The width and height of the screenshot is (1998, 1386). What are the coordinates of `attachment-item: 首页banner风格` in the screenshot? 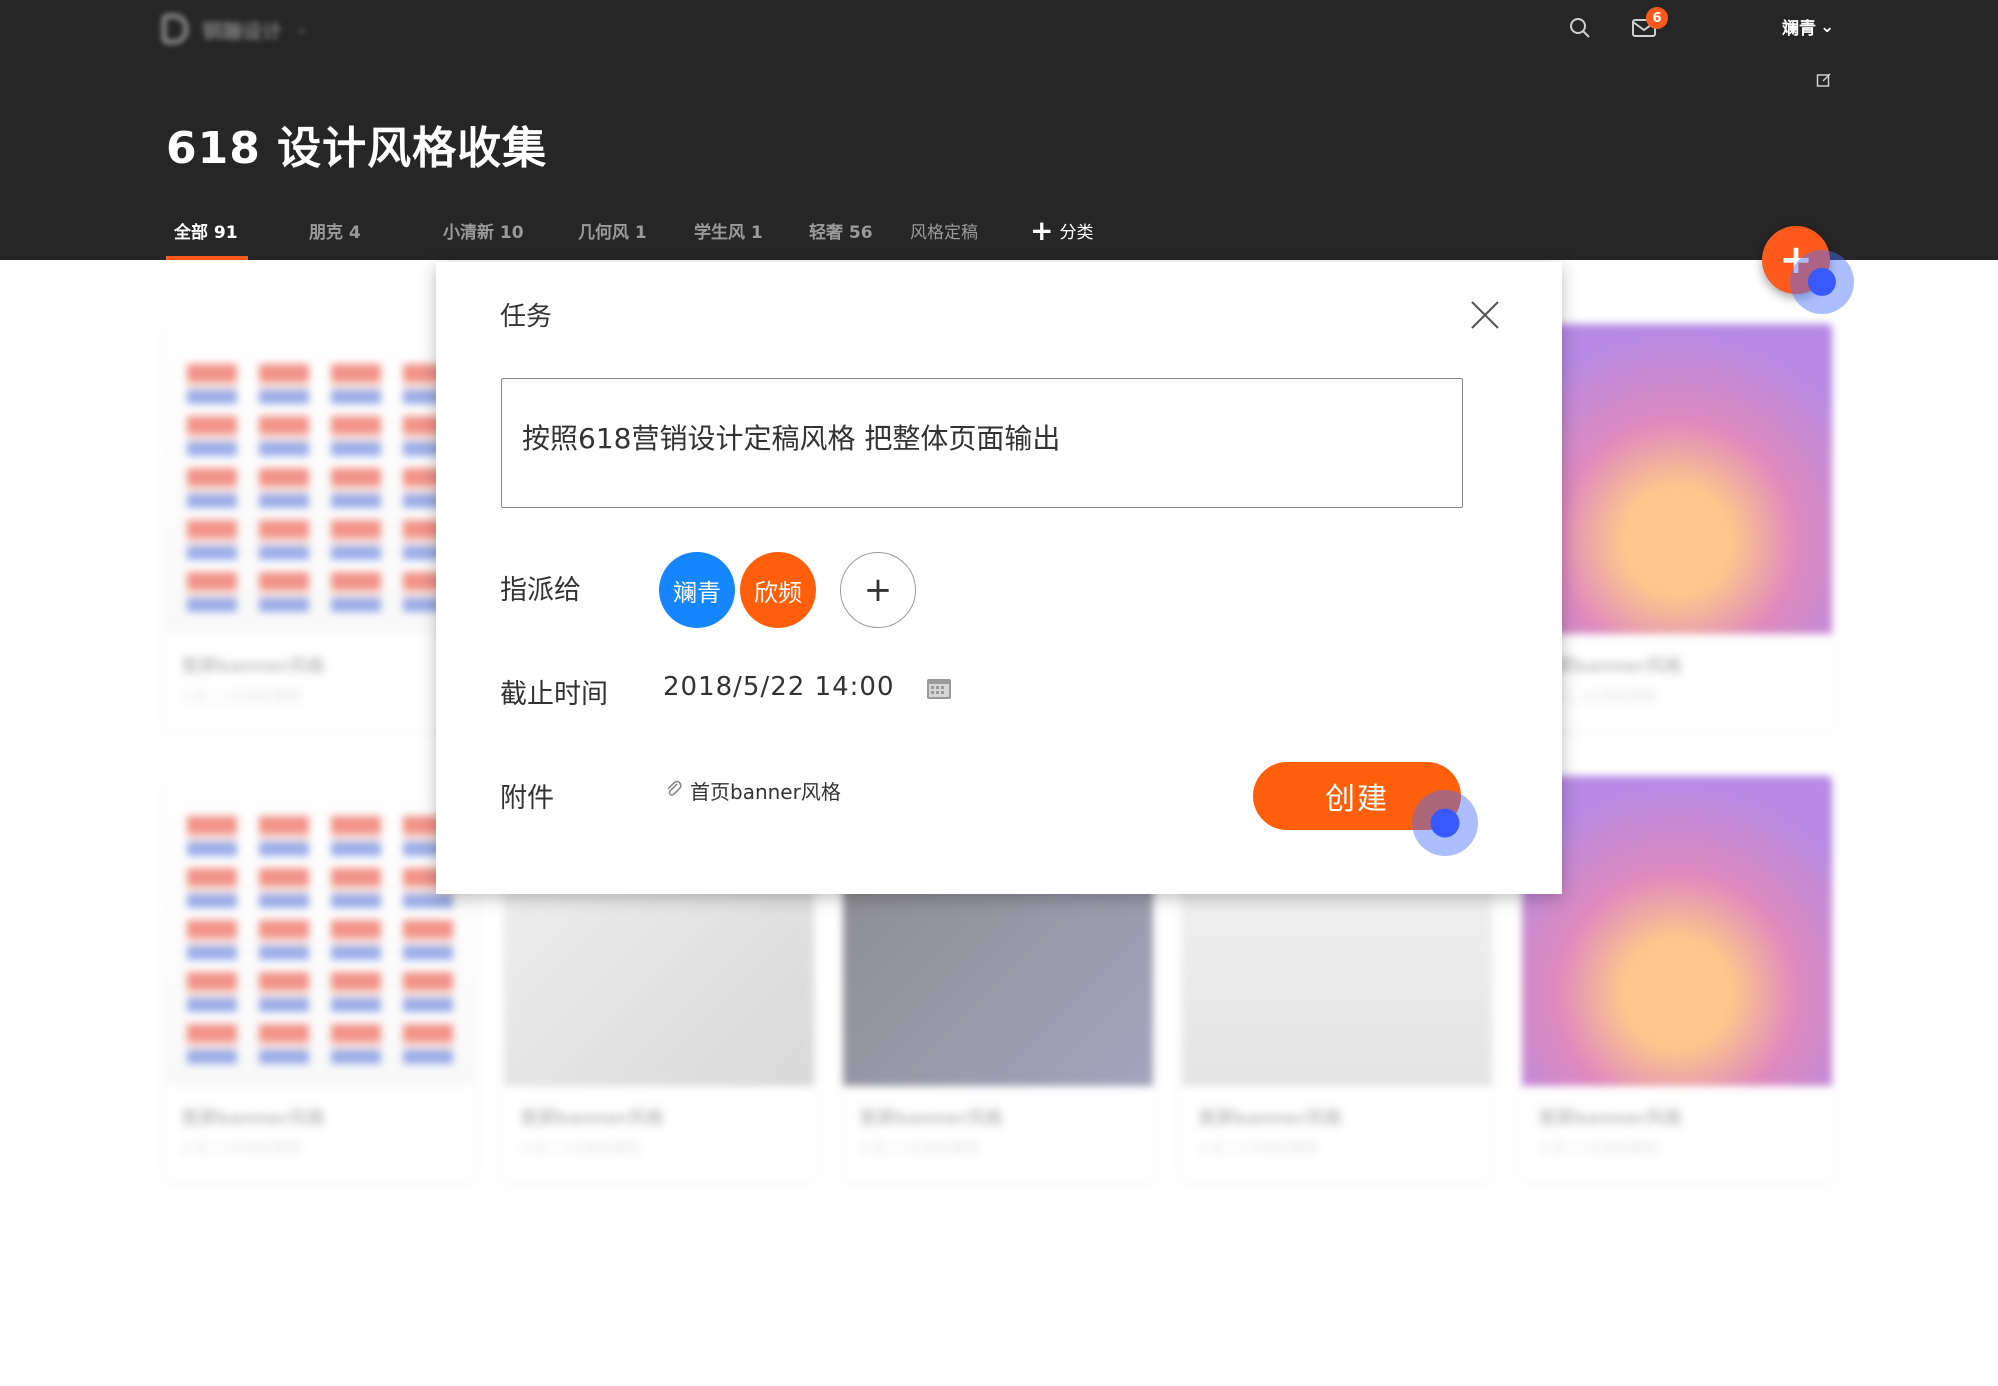 It's located at (753, 790).